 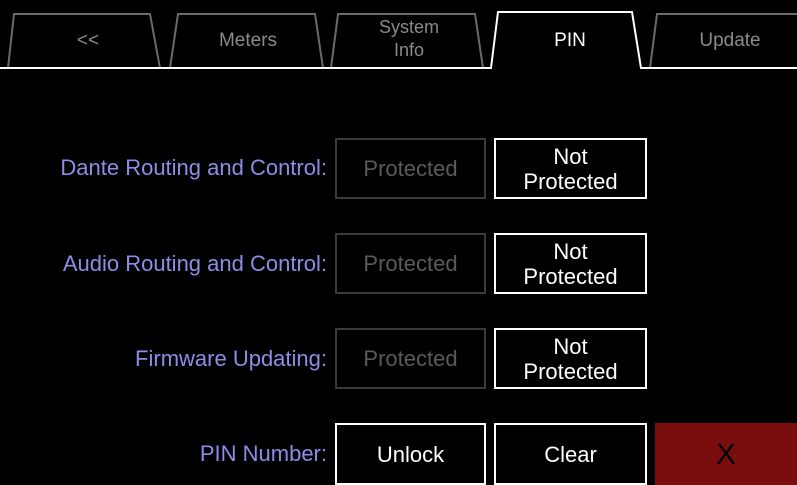 I want to click on tab-pin: PIN, so click(x=570, y=41).